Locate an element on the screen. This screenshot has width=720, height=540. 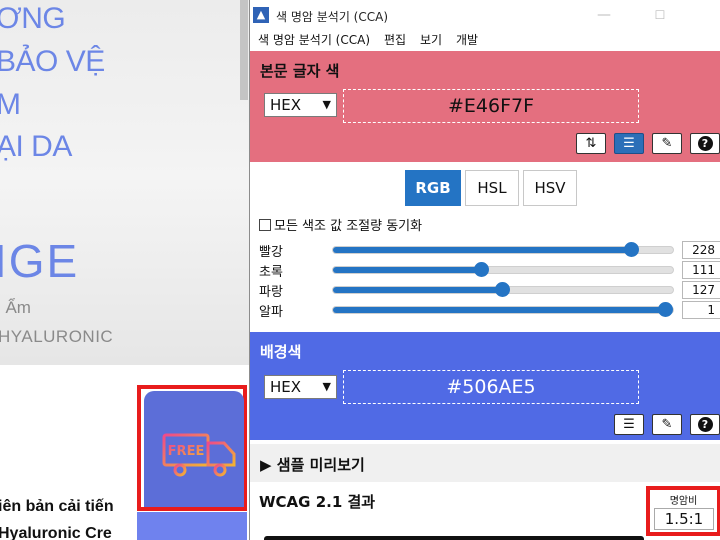
foreground-title: 본문 글자 색 is located at coordinates (300, 71).